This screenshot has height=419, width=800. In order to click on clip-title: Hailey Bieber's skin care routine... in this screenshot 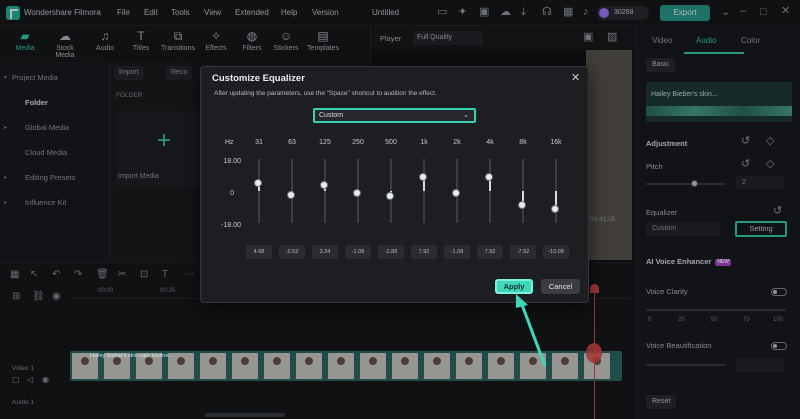, I will do `click(131, 356)`.